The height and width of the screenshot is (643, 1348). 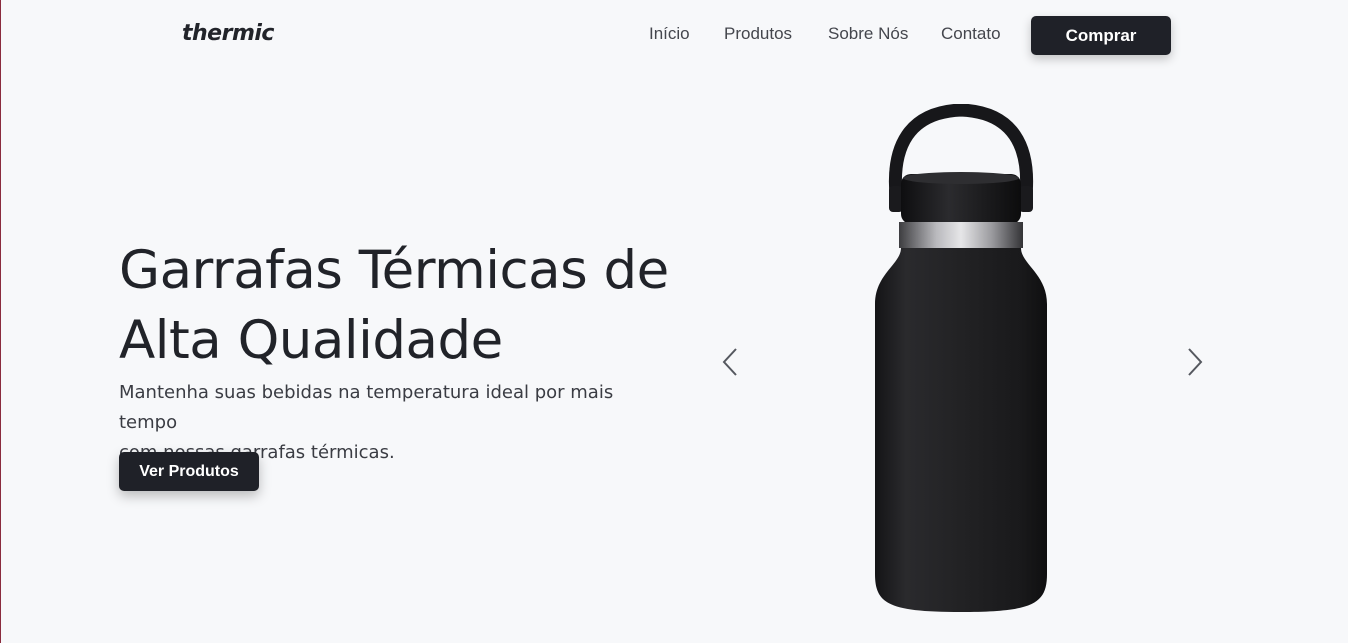 What do you see at coordinates (971, 34) in the screenshot?
I see `nav-link-contato: Contato` at bounding box center [971, 34].